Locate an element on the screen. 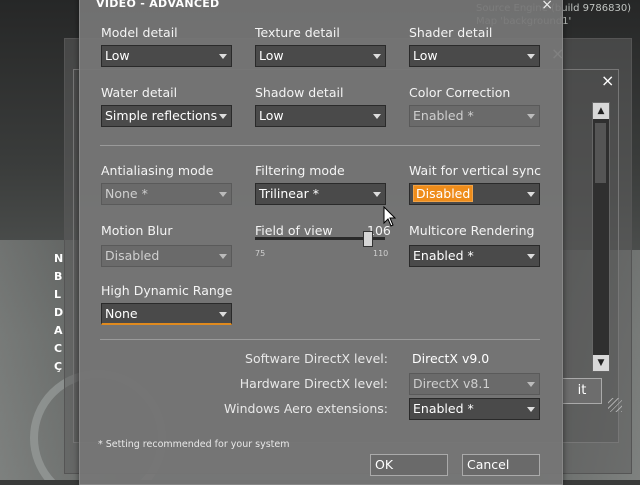 The image size is (640, 485). shader-detail-value: Low is located at coordinates (425, 55).